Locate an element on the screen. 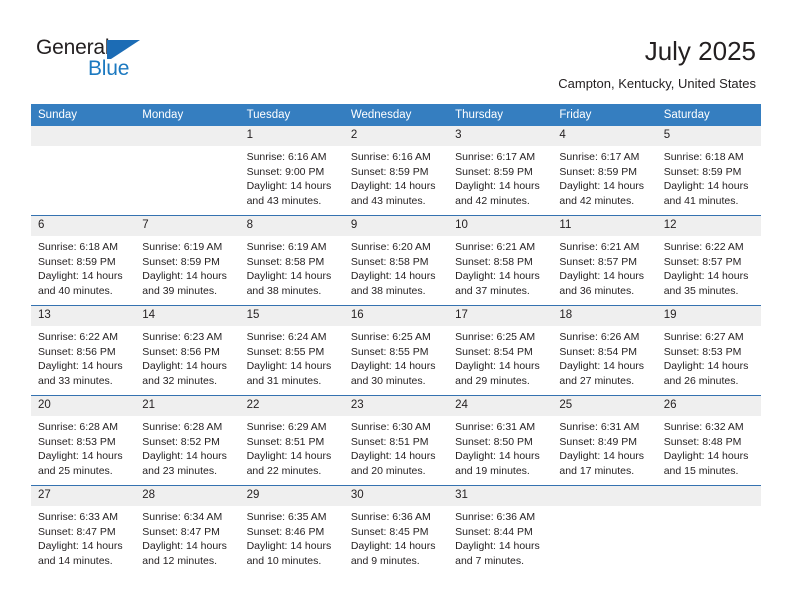  sunrise-text: Sunrise: 6:18 AM is located at coordinates (703, 157).